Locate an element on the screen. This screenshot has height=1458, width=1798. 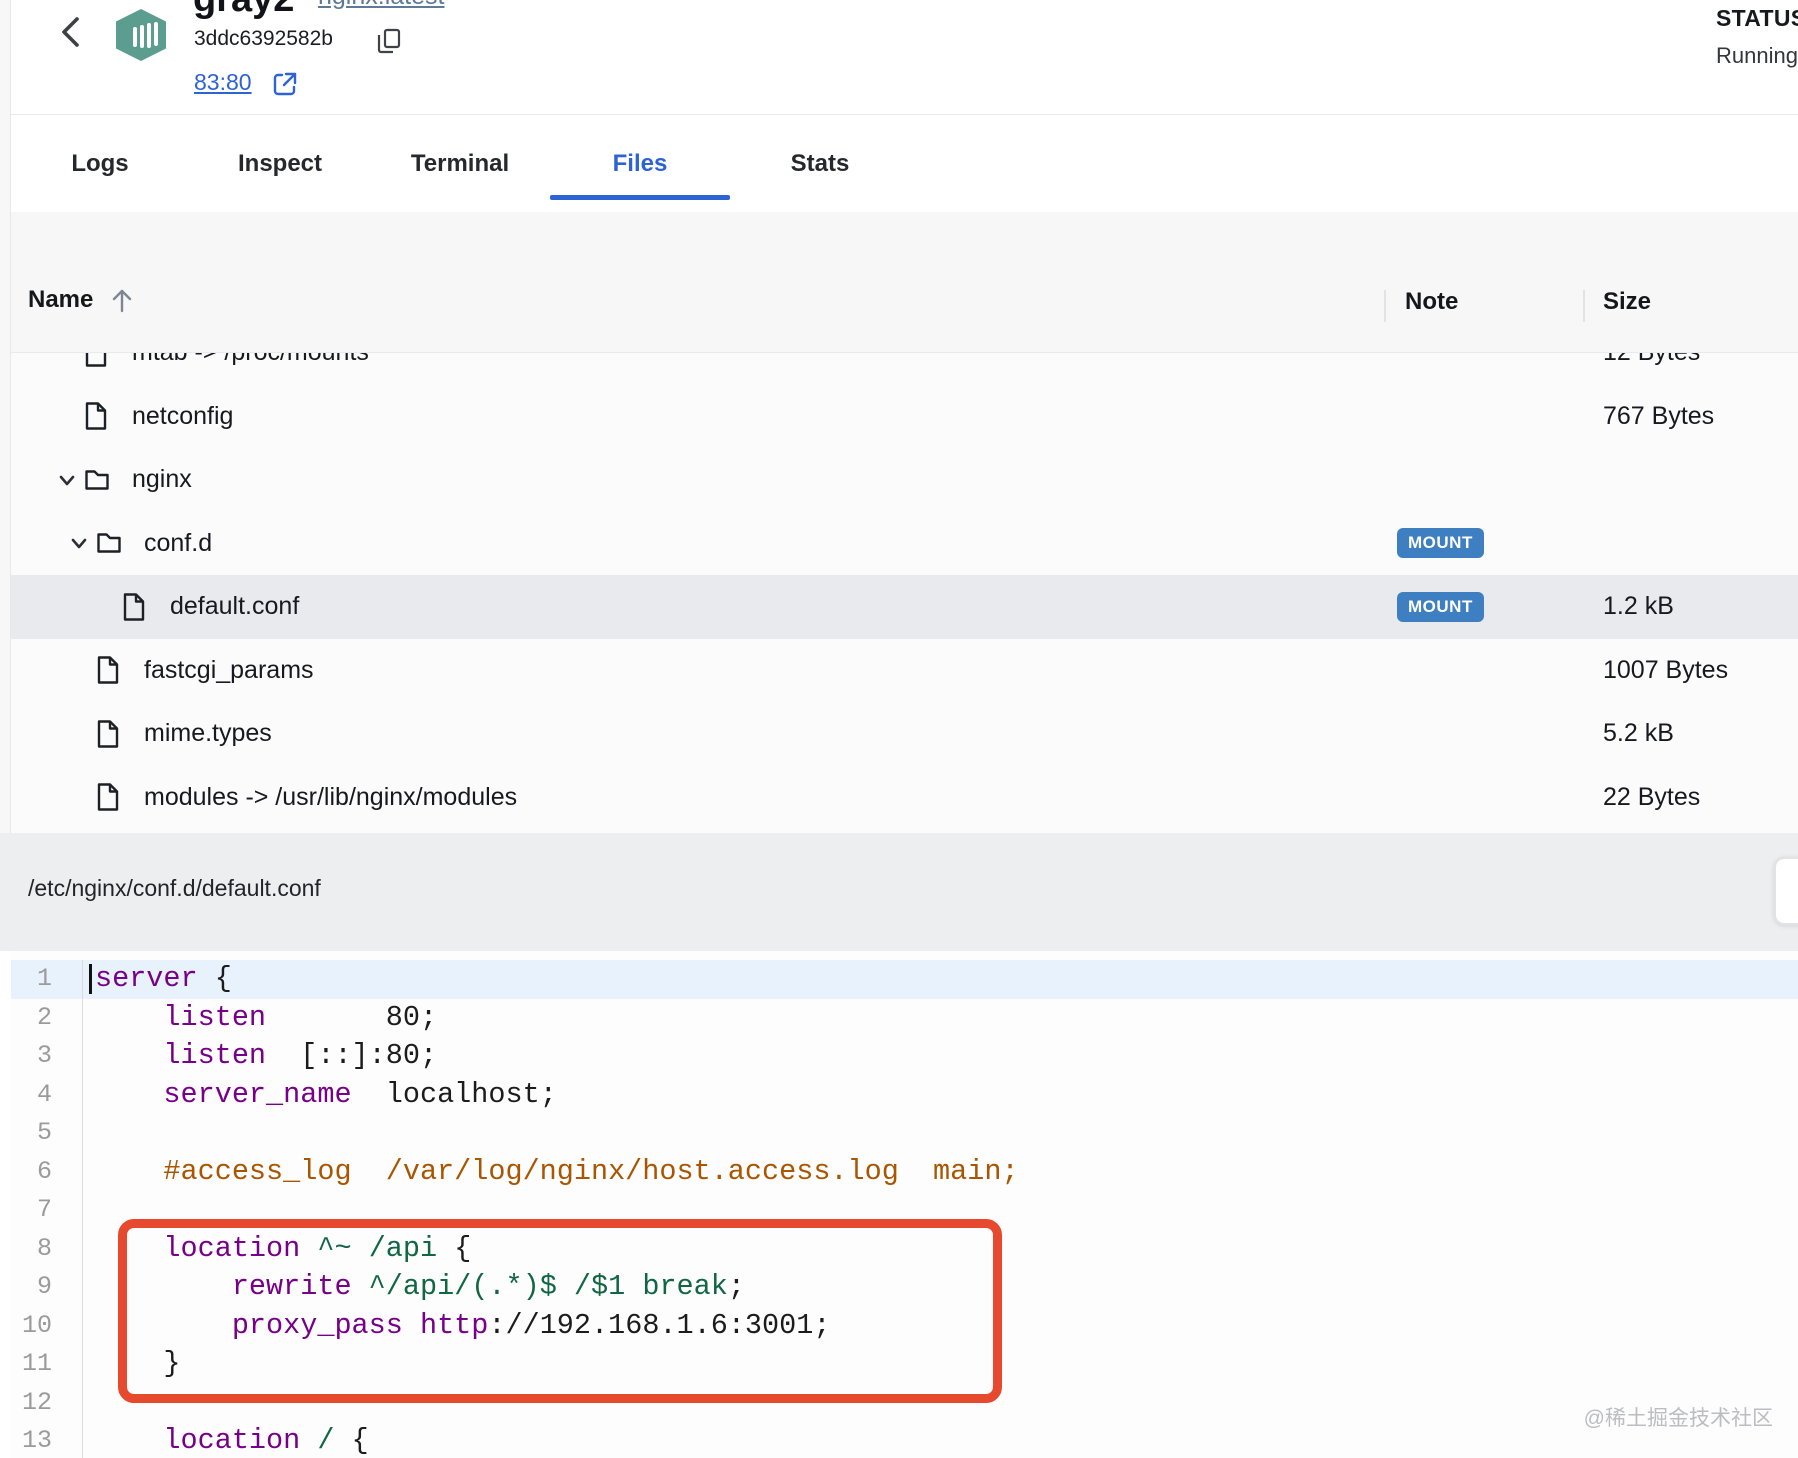
file-size: 1.2 kB is located at coordinates (1638, 606).